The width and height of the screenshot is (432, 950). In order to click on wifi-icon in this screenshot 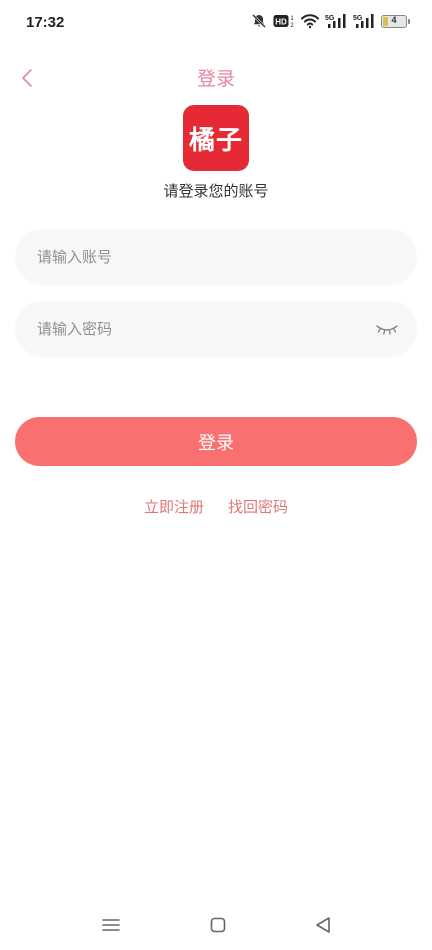, I will do `click(310, 21)`.